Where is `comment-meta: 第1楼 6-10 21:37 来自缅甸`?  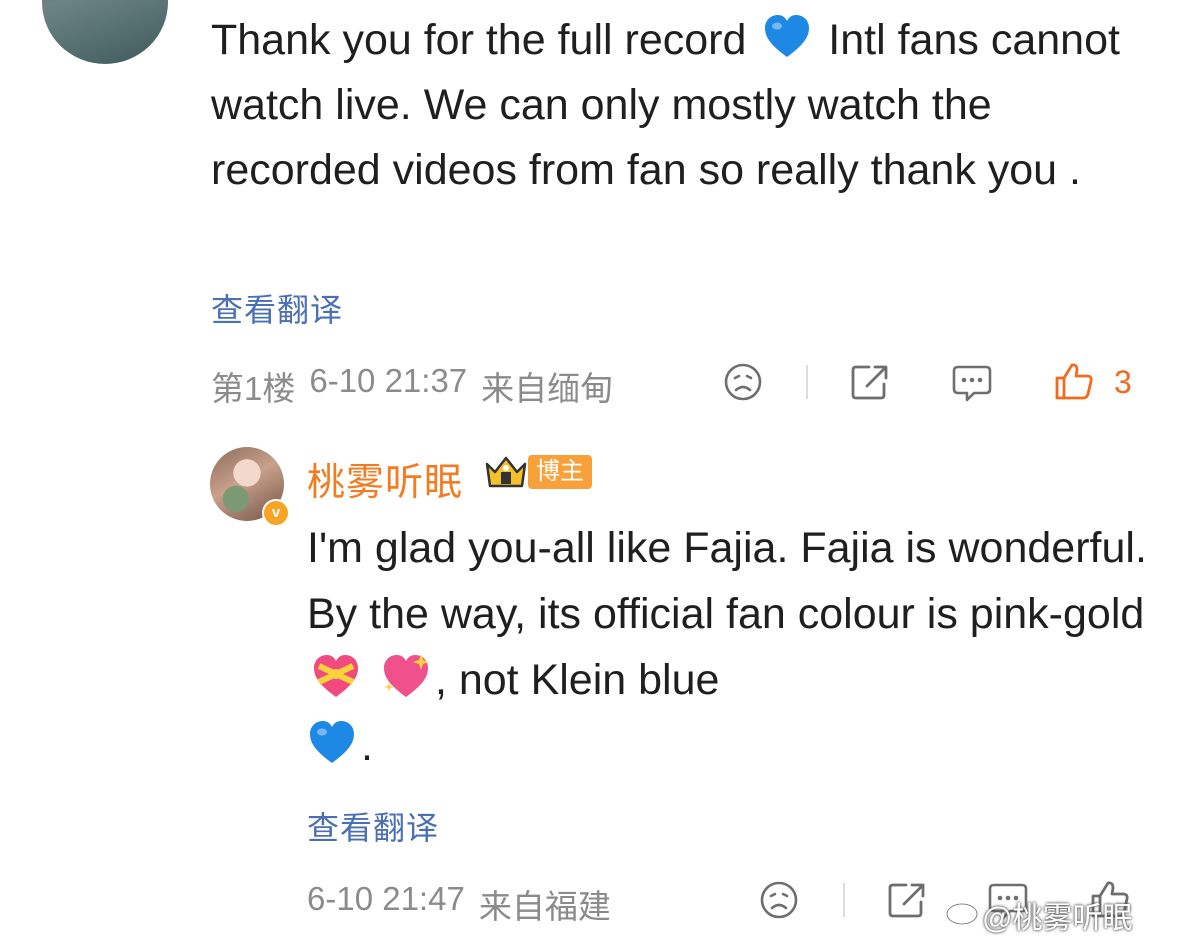 comment-meta: 第1楼 6-10 21:37 来自缅甸 is located at coordinates (412, 386).